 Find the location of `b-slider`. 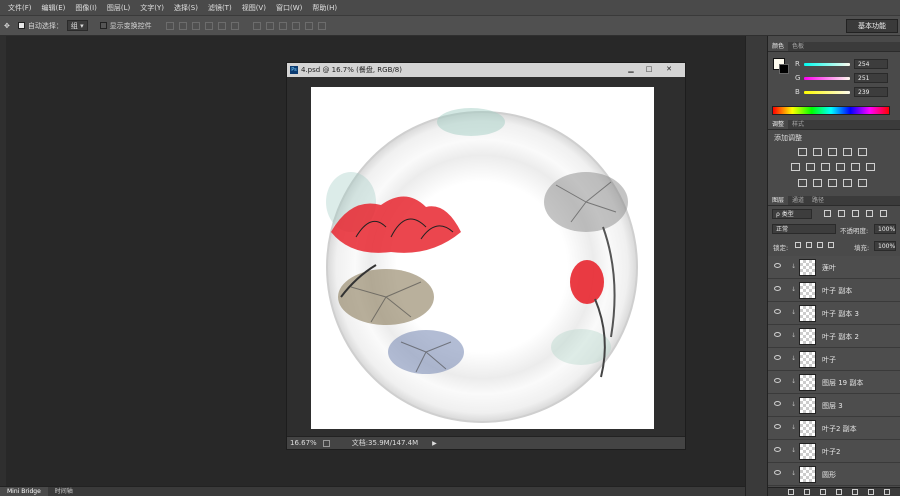

b-slider is located at coordinates (827, 92).